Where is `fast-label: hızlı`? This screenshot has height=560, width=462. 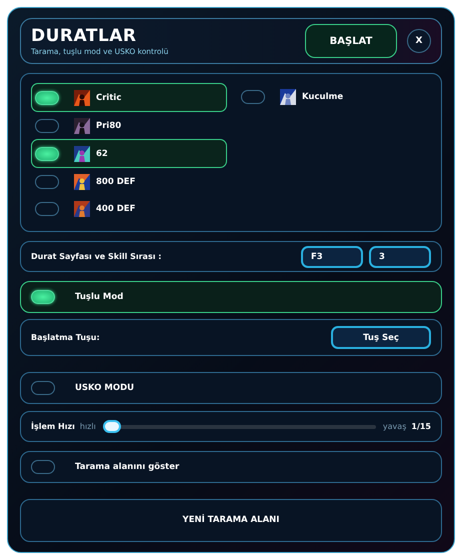
fast-label: hızlı is located at coordinates (88, 426).